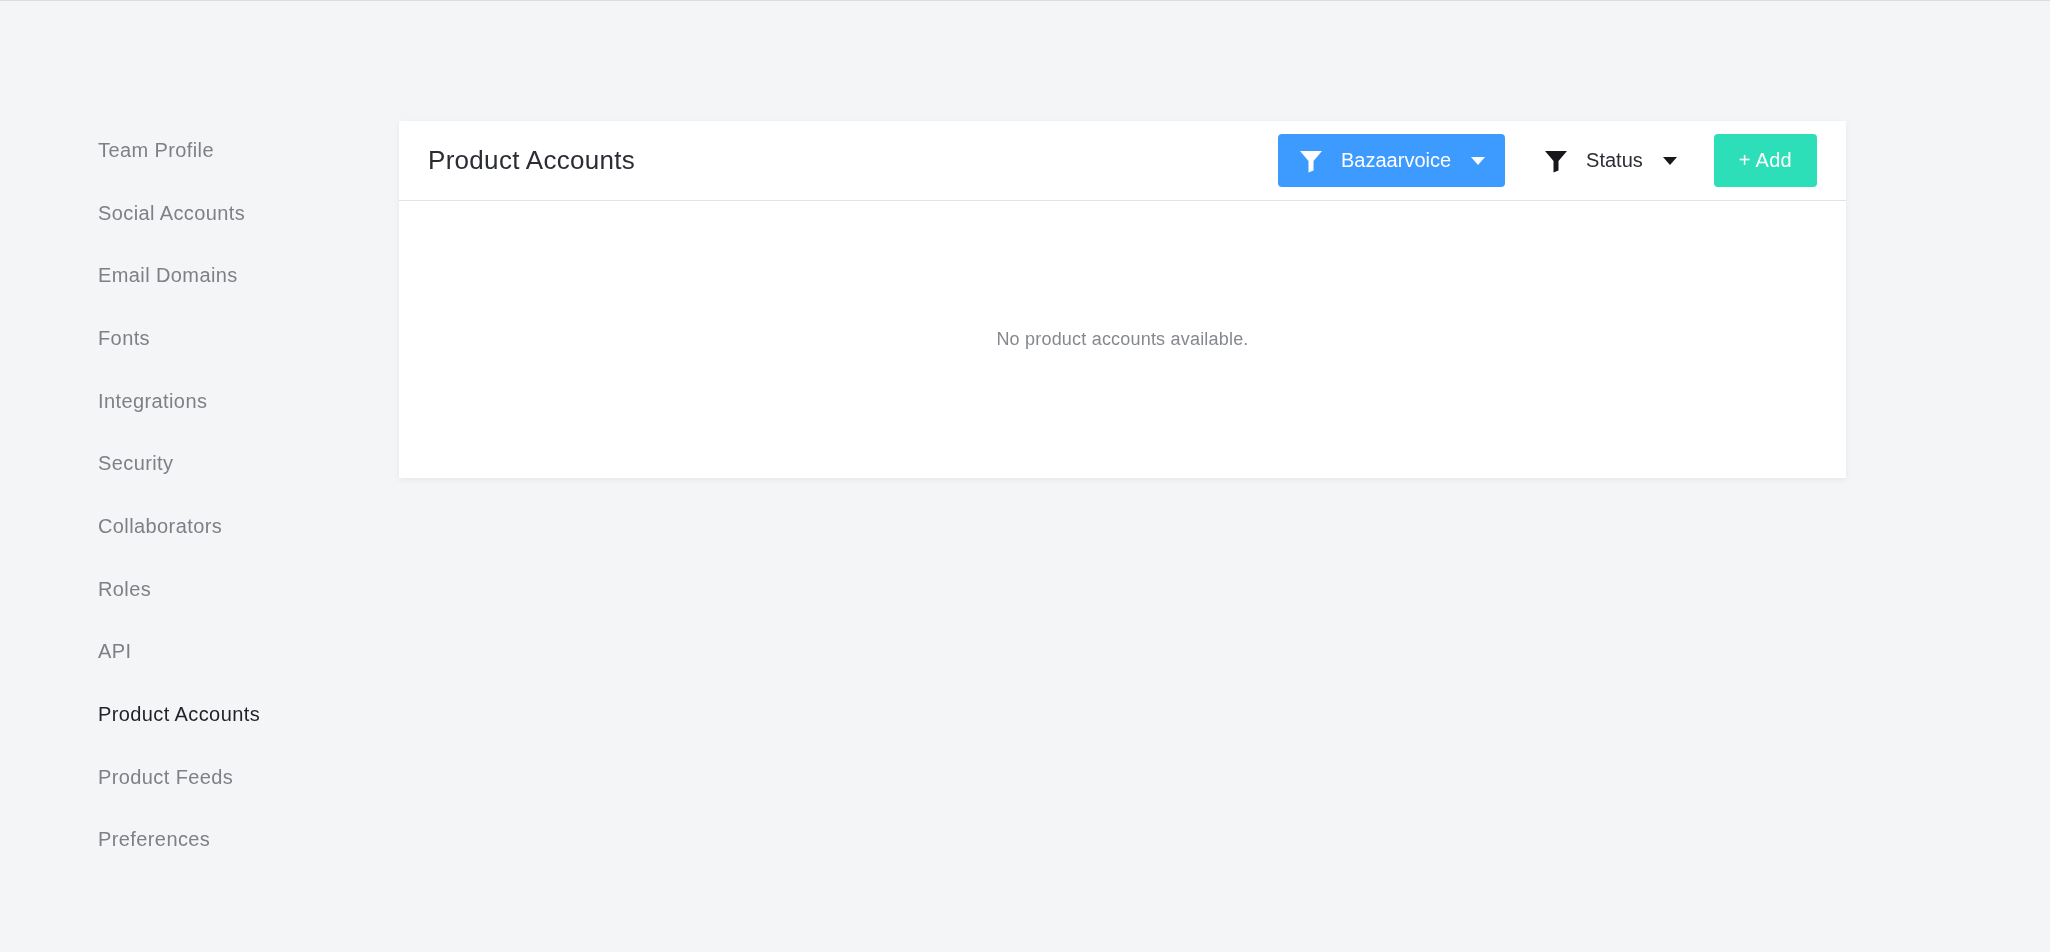 This screenshot has width=2050, height=952. I want to click on panel-title: Product Accounts, so click(532, 160).